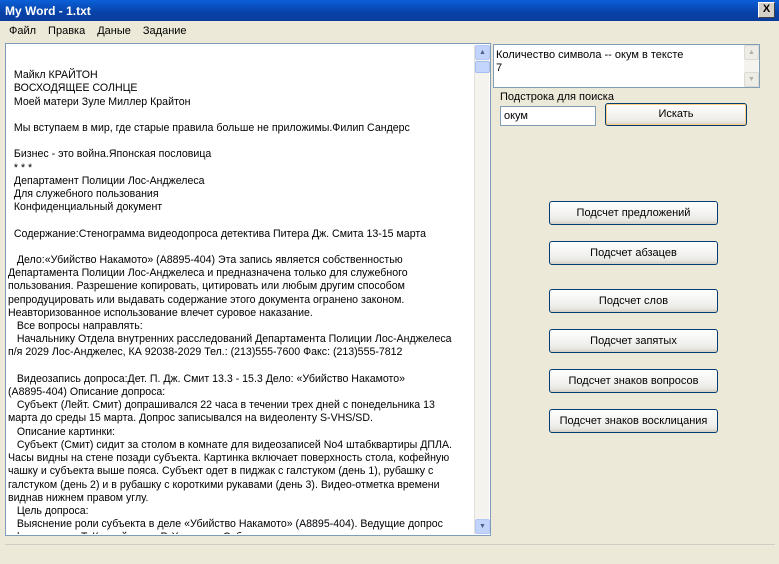 Image resolution: width=779 pixels, height=564 pixels. What do you see at coordinates (78, 497) in the screenshot?
I see `editor-line: виднав нижнем правом углу.` at bounding box center [78, 497].